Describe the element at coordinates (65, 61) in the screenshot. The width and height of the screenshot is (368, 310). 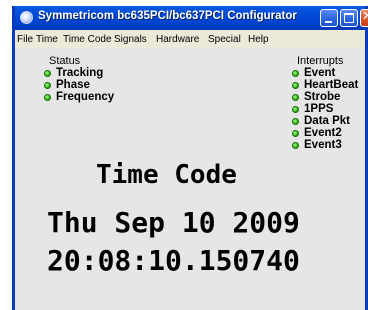
I see `status-heading: Status` at that location.